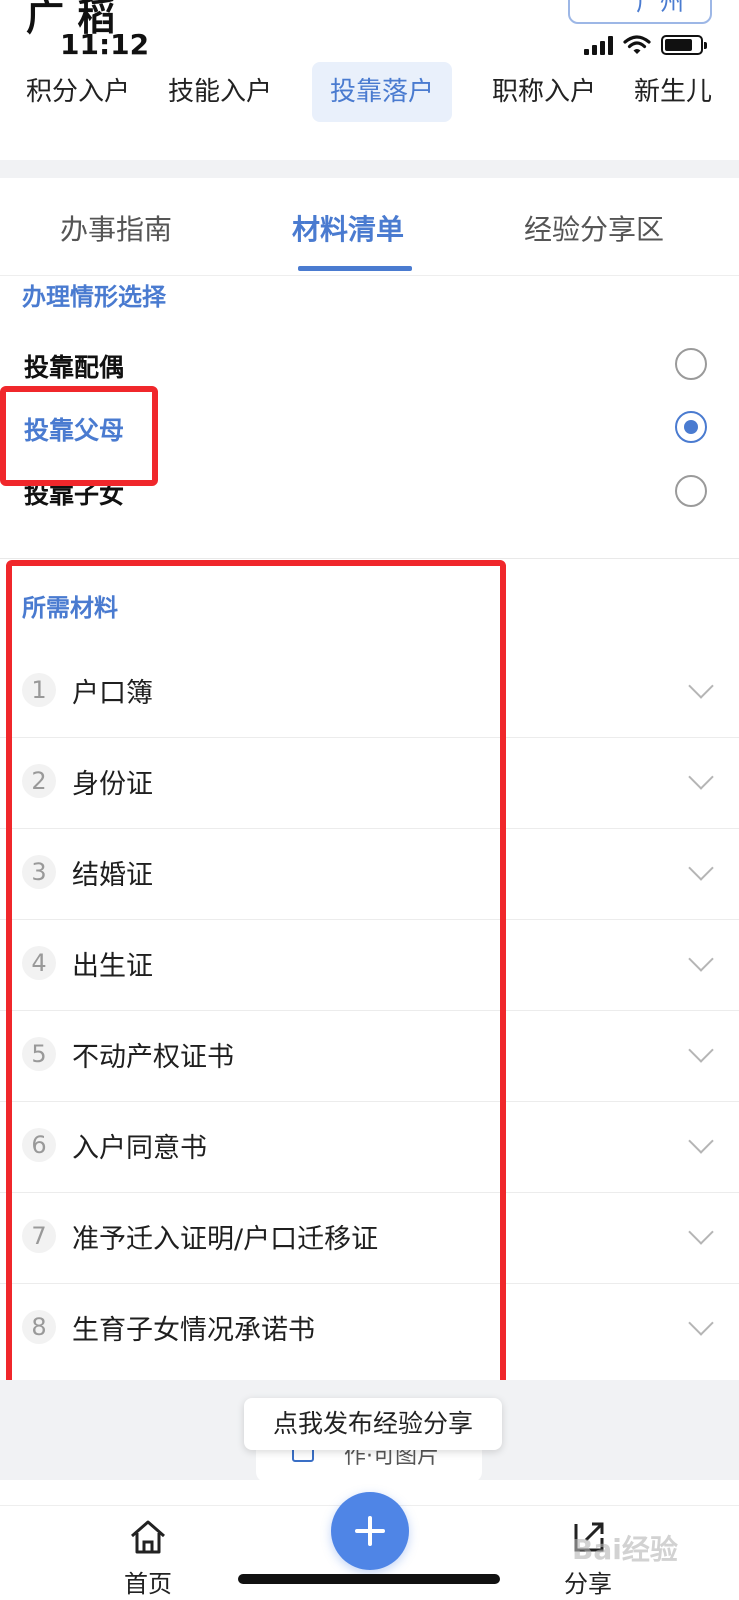 The image size is (739, 1600). What do you see at coordinates (369, 965) in the screenshot?
I see `material-item: 4 出生证` at bounding box center [369, 965].